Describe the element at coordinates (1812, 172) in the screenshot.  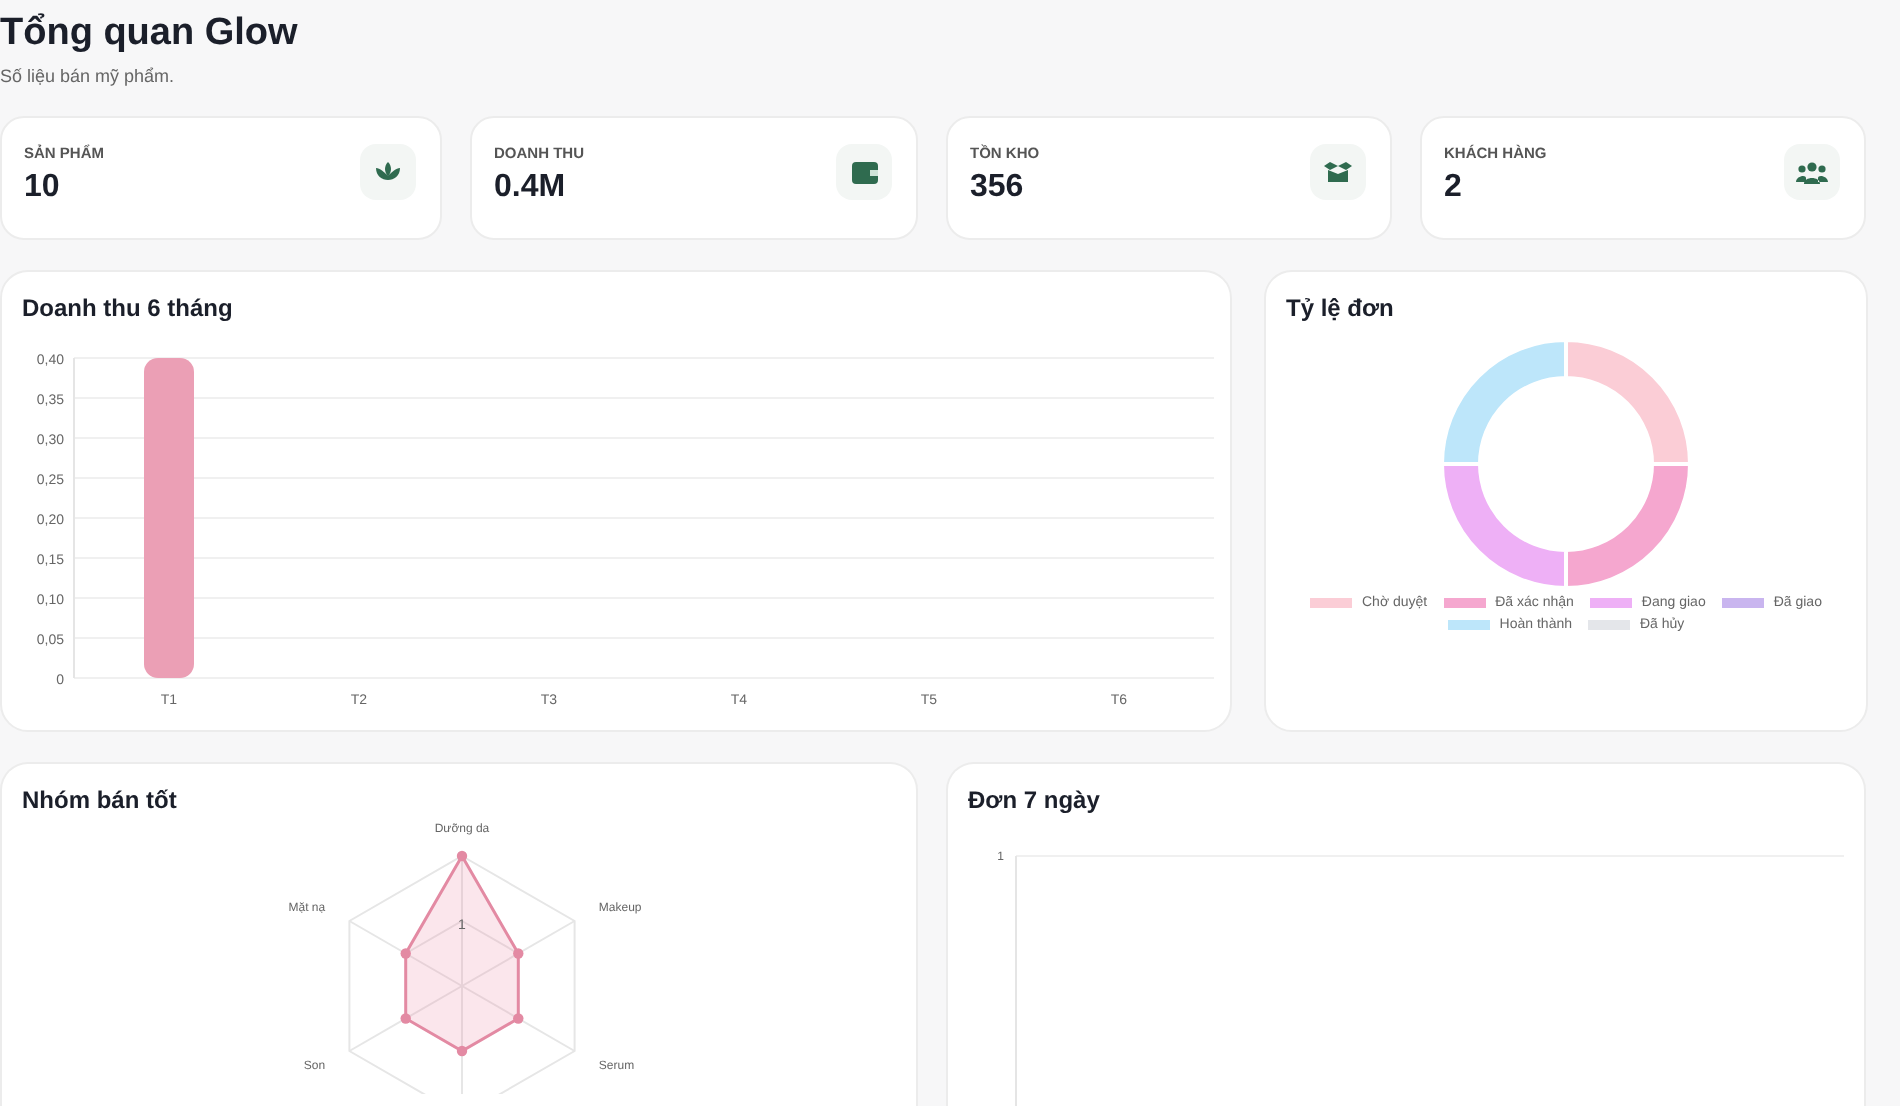
I see `users-icon` at that location.